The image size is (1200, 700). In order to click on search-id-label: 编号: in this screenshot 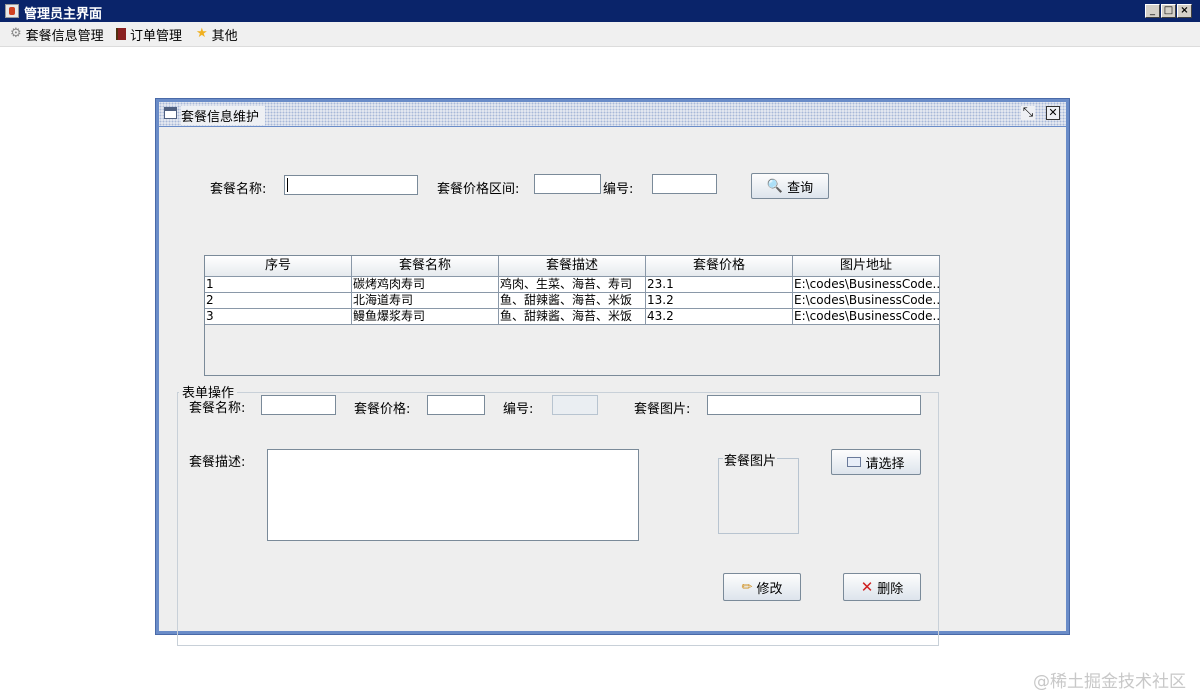, I will do `click(618, 189)`.